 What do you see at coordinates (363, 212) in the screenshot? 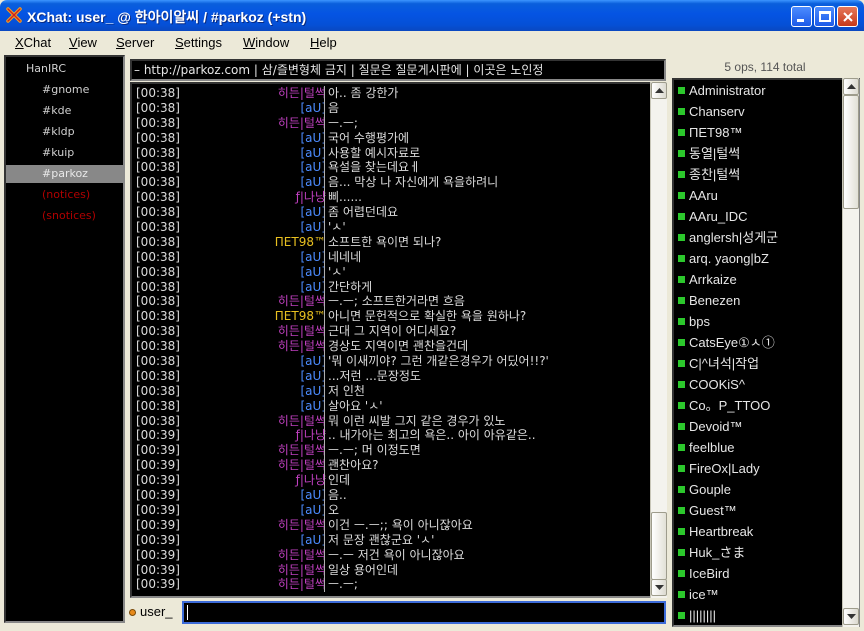
I see `chat-message: 좀 어렵던데요` at bounding box center [363, 212].